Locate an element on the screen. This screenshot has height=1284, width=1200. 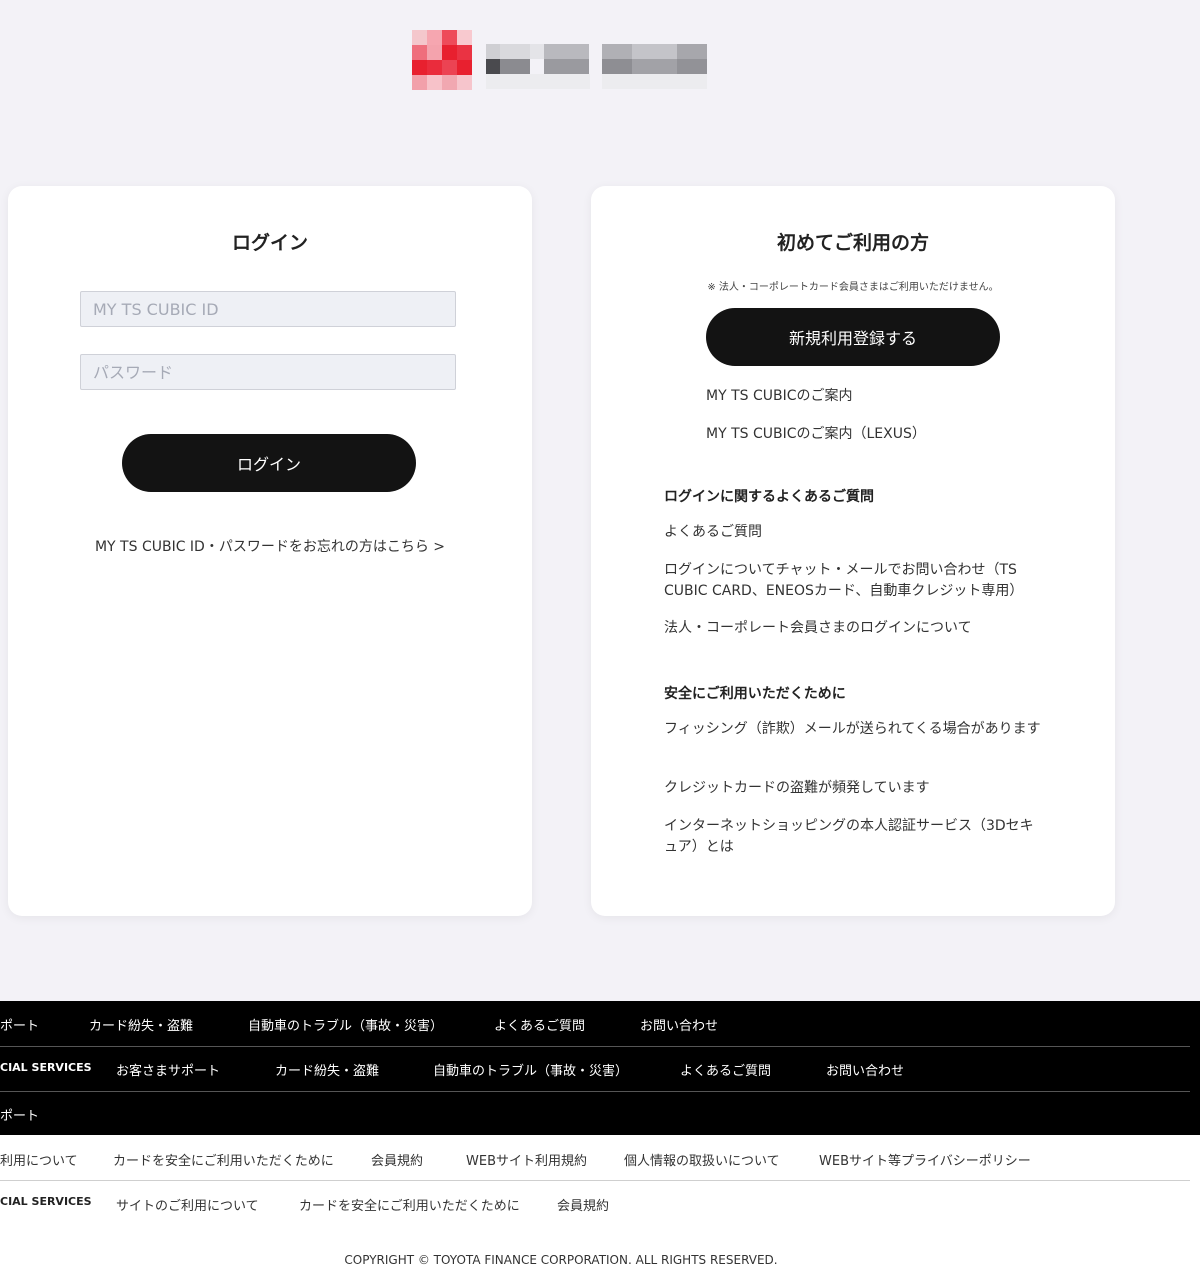
register-button: 新規利用登録する is located at coordinates (853, 337).